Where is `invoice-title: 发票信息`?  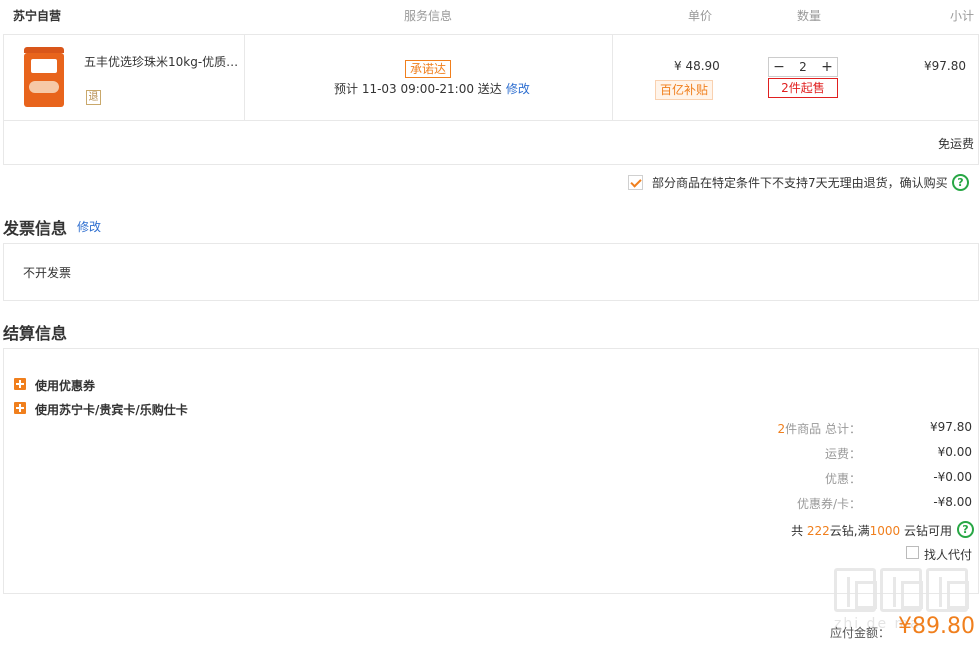
invoice-title: 发票信息 is located at coordinates (35, 228).